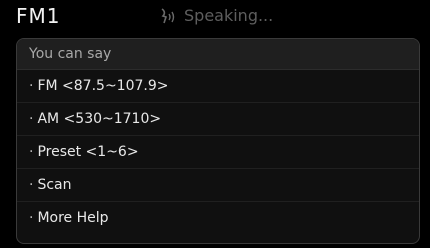  Describe the element at coordinates (38, 16) in the screenshot. I see `page-title: FM1` at that location.